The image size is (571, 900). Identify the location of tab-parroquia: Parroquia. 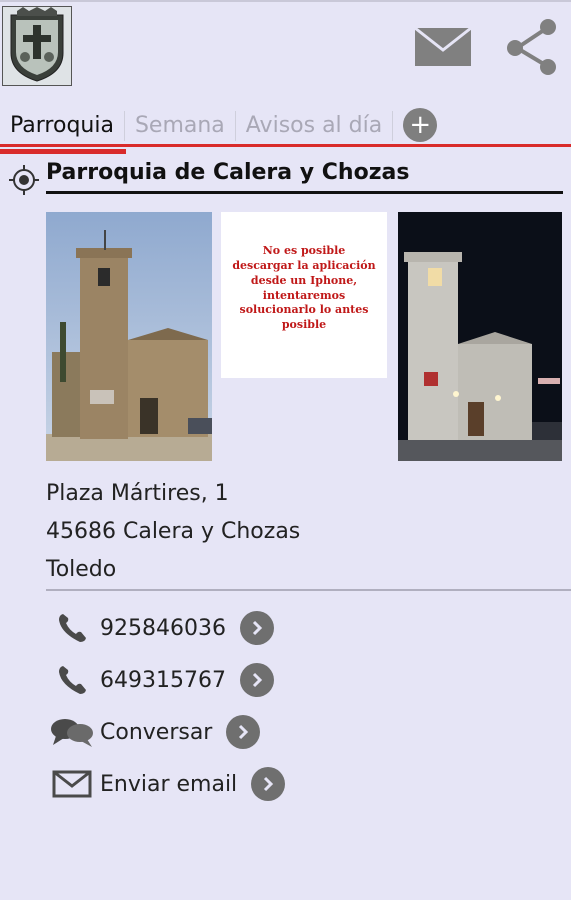
(63, 129).